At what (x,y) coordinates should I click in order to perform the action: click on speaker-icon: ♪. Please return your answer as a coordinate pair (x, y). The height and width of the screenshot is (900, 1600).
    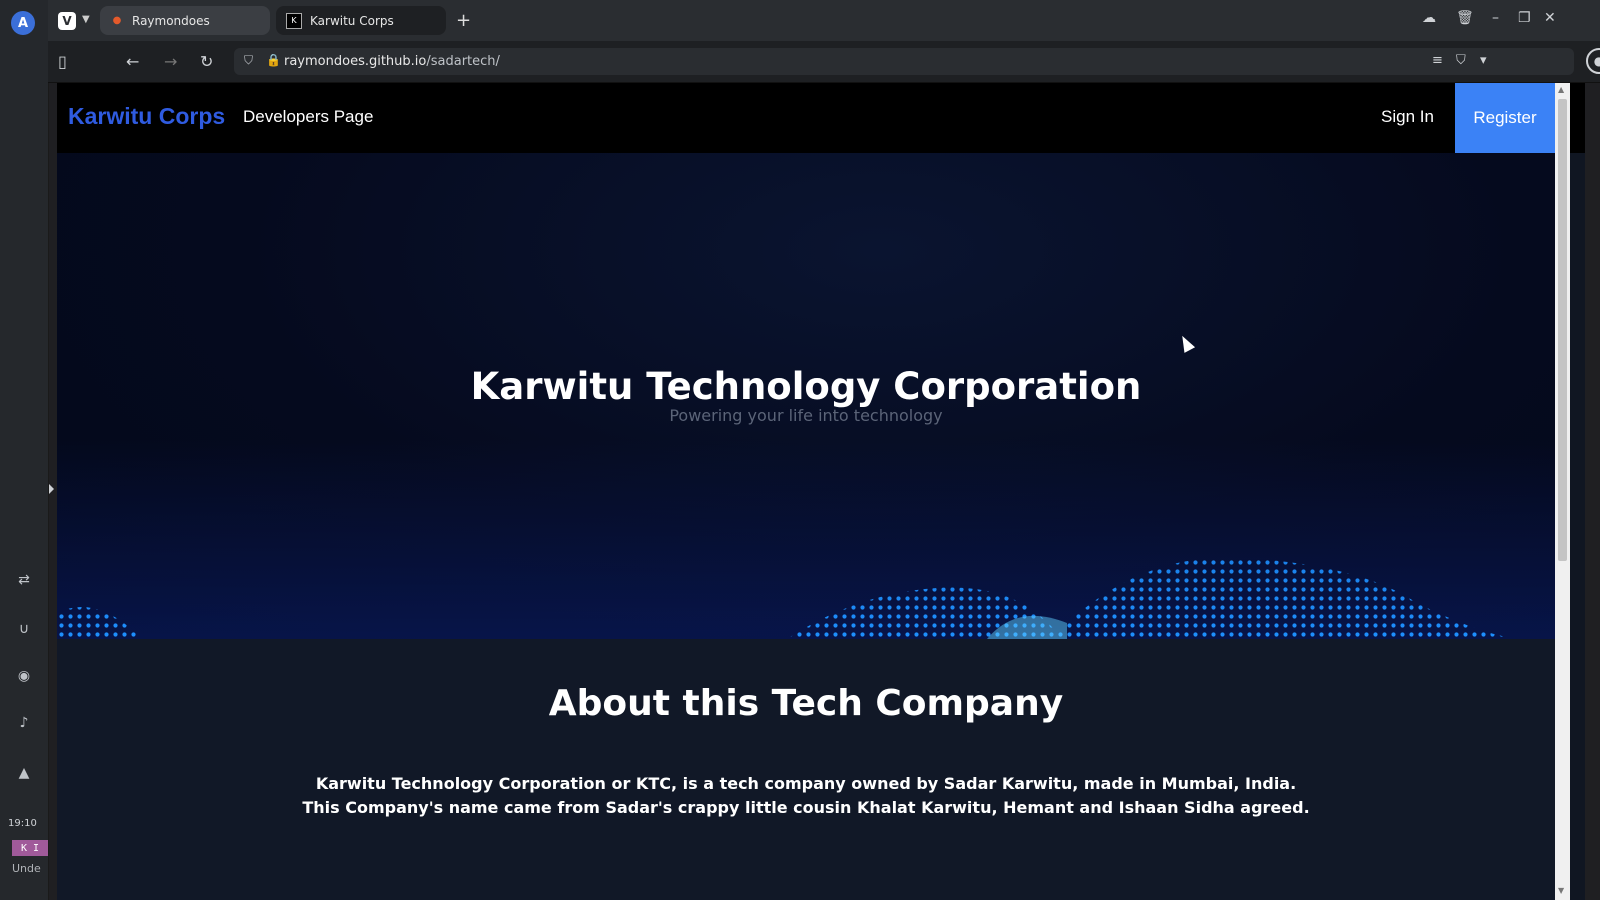
    Looking at the image, I should click on (24, 723).